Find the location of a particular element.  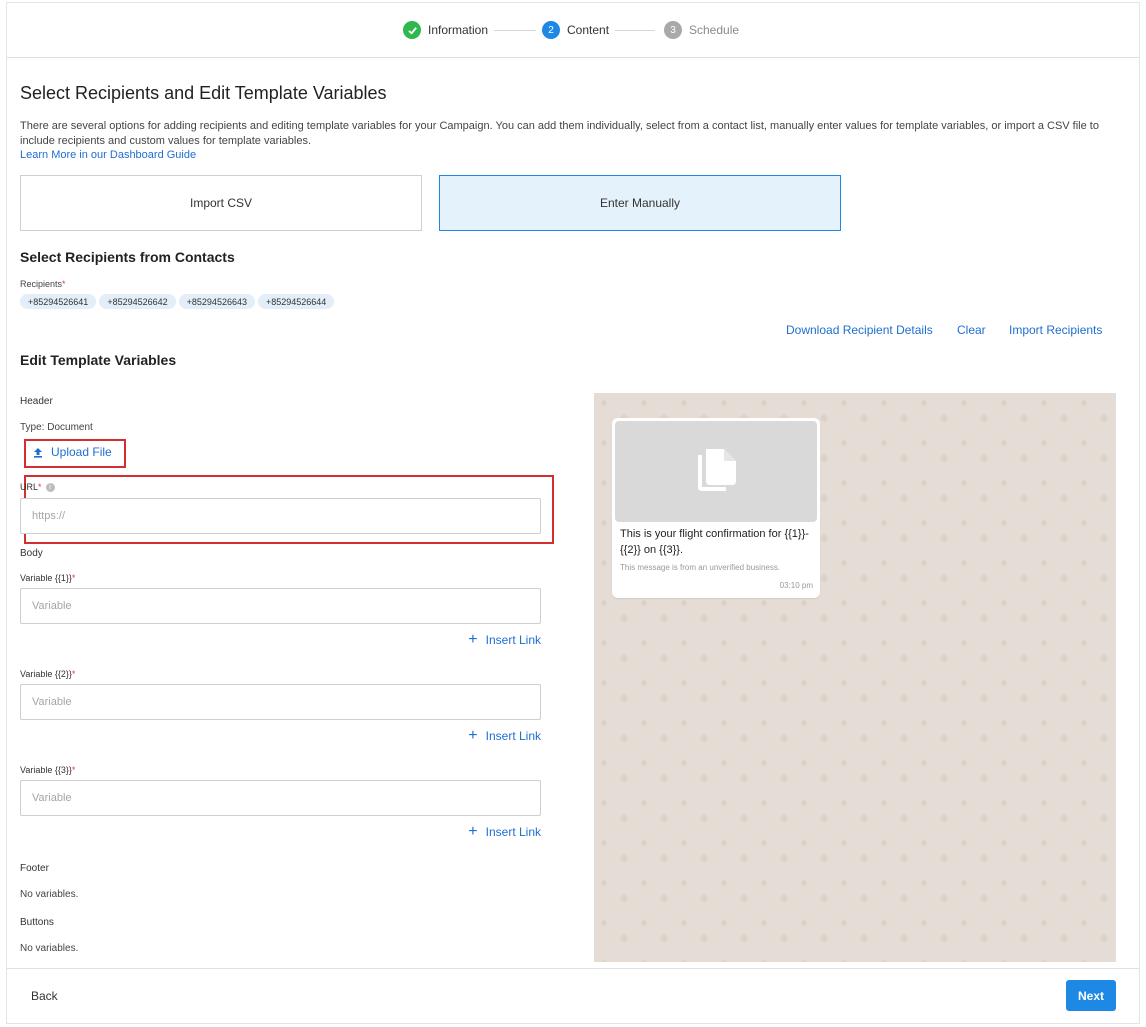

body-label: Body is located at coordinates (31, 553).